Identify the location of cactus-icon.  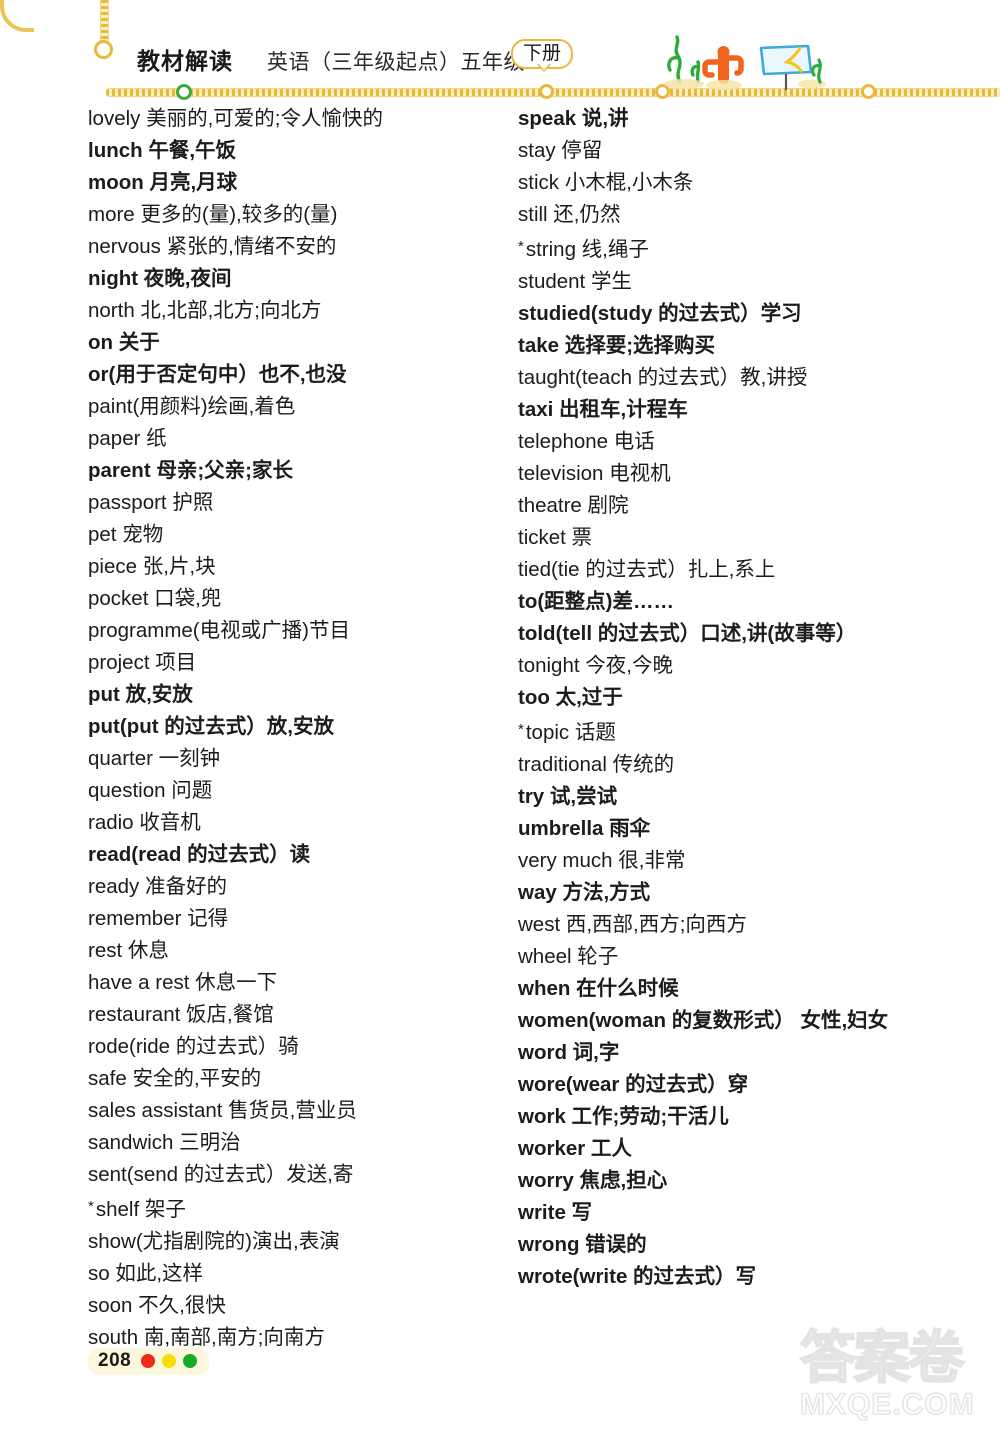
(723, 65).